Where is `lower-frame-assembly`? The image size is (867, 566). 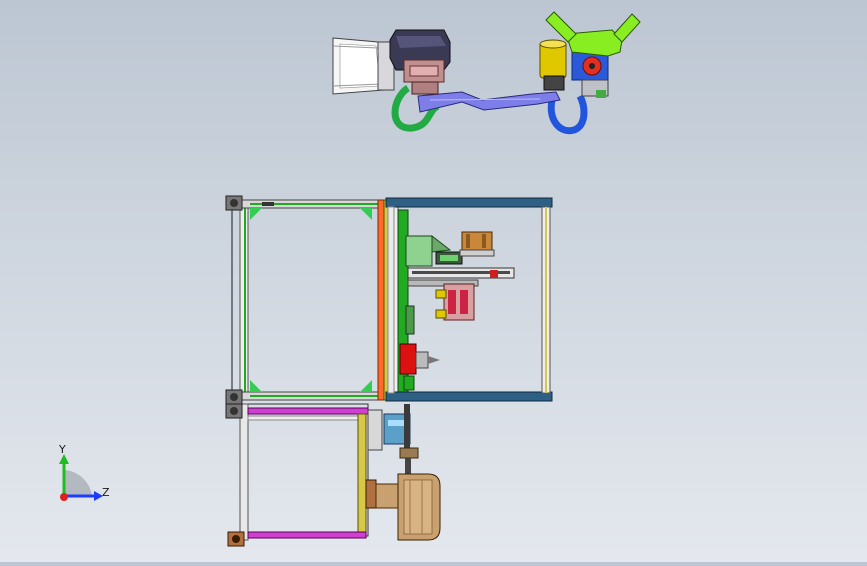 lower-frame-assembly is located at coordinates (322, 475).